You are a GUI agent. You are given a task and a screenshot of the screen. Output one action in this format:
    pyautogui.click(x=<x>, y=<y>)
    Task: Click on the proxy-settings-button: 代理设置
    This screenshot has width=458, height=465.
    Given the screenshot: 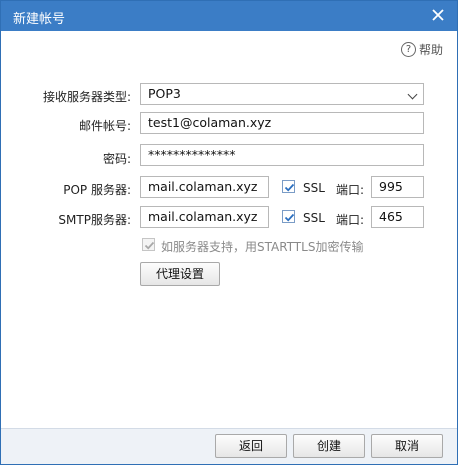 What is the action you would take?
    pyautogui.click(x=180, y=274)
    